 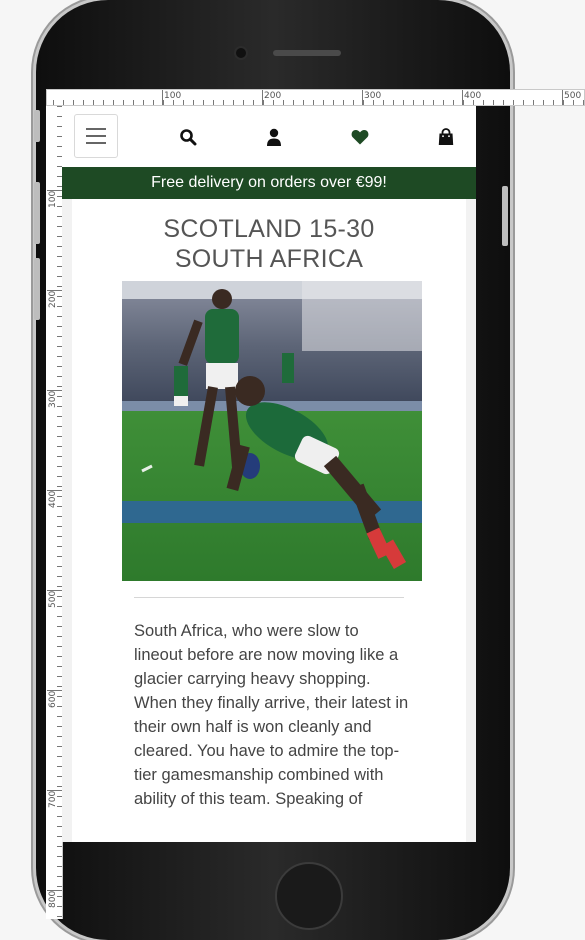 What do you see at coordinates (315, 97) in the screenshot?
I see `ruler-top` at bounding box center [315, 97].